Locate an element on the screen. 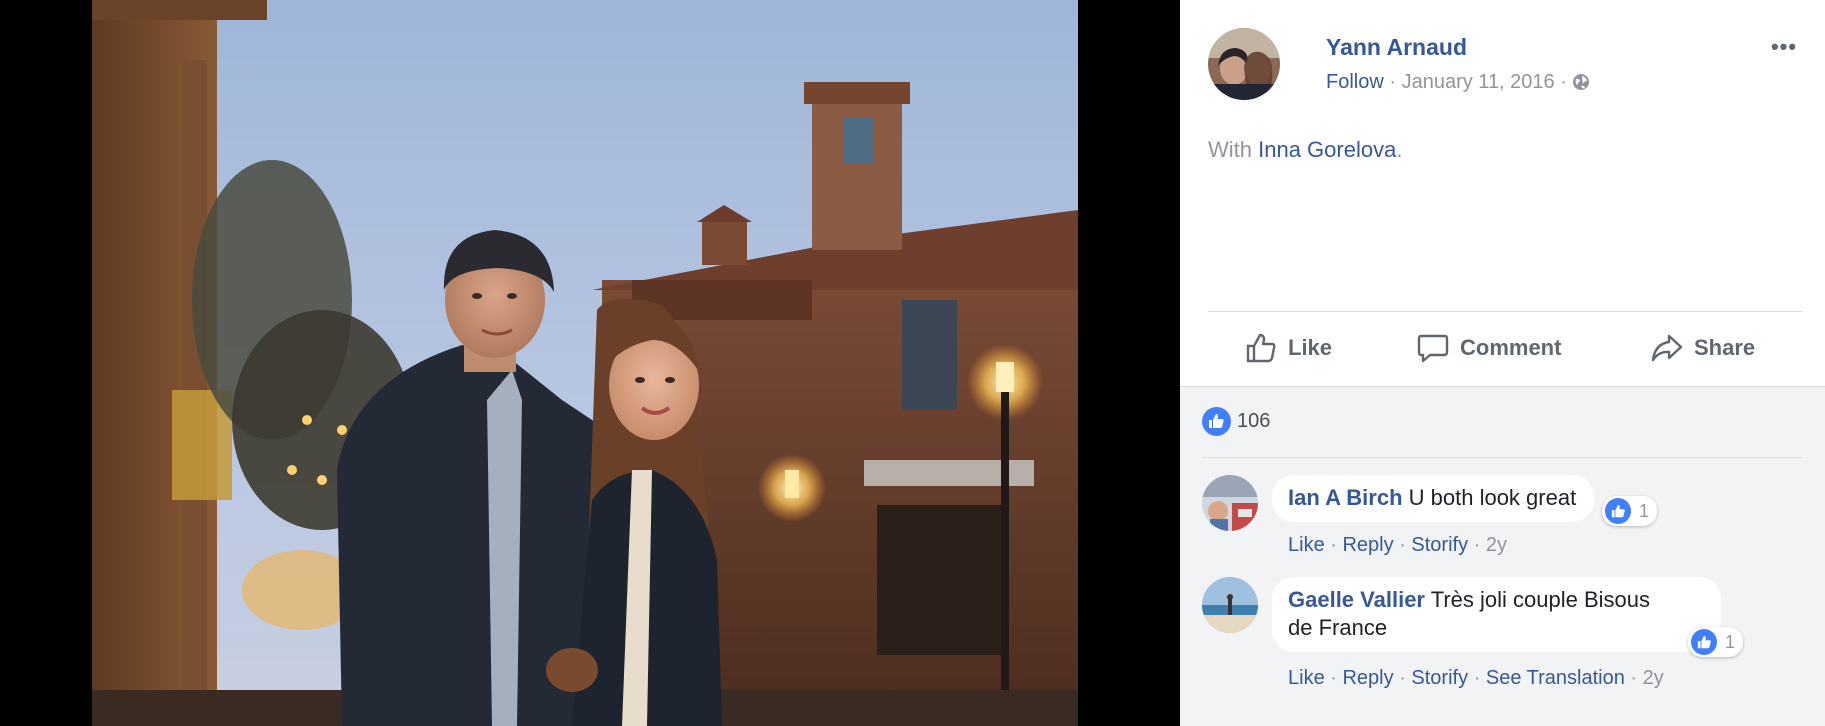  reaction-count: 106 is located at coordinates (1254, 421).